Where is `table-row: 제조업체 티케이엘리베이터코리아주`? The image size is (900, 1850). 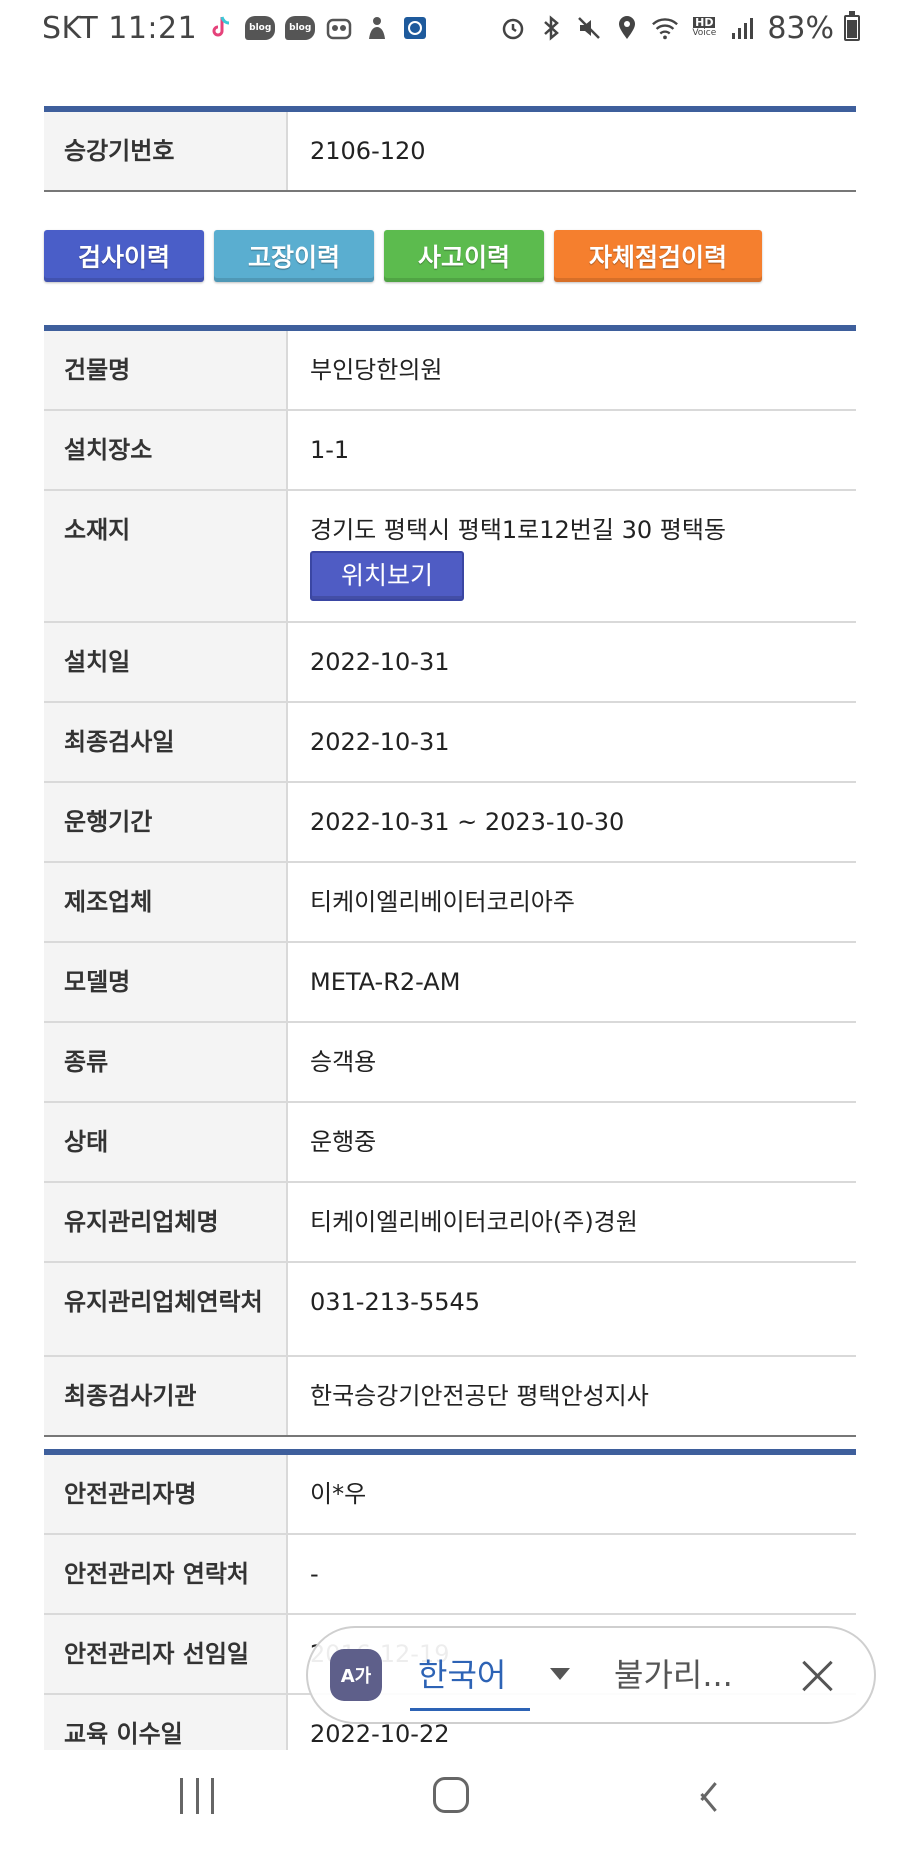 table-row: 제조업체 티케이엘리베이터코리아주 is located at coordinates (450, 903).